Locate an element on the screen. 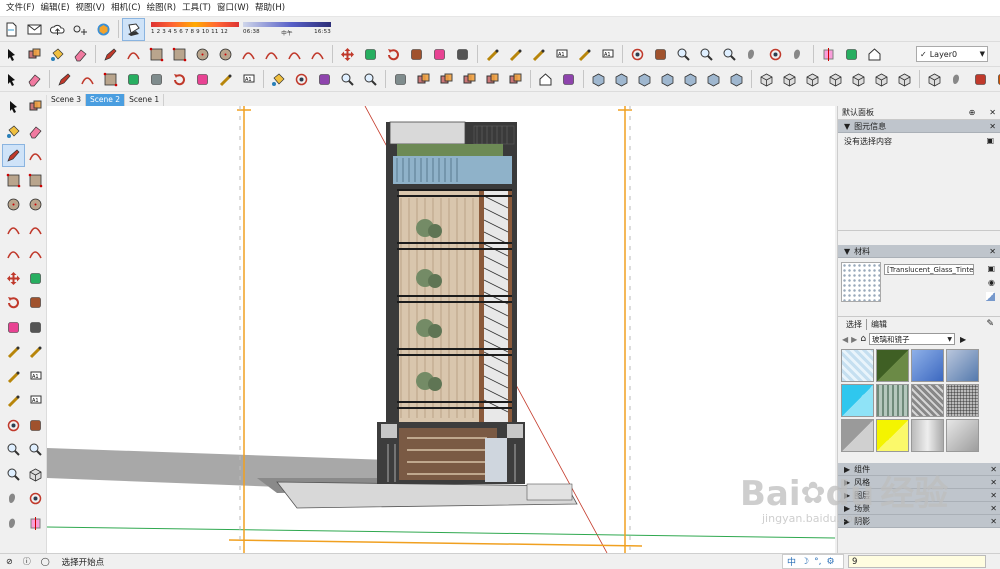 This screenshot has height=569, width=1000. ime-mode: 中 is located at coordinates (791, 561).